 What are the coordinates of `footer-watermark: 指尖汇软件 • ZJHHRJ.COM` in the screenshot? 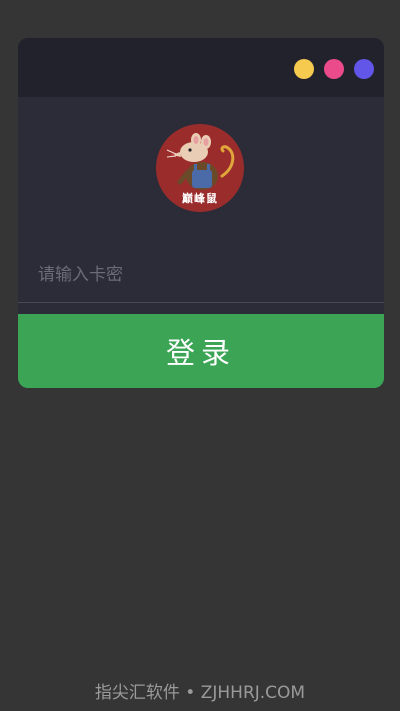 It's located at (200, 693).